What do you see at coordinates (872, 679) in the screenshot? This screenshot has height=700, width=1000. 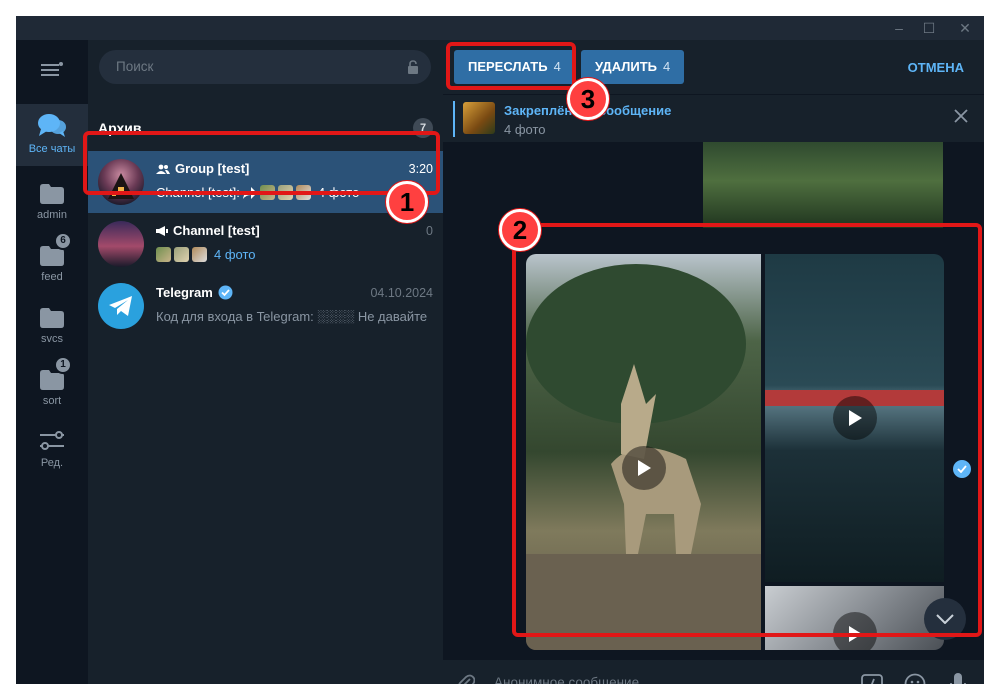 I see `bot-commands-icon` at bounding box center [872, 679].